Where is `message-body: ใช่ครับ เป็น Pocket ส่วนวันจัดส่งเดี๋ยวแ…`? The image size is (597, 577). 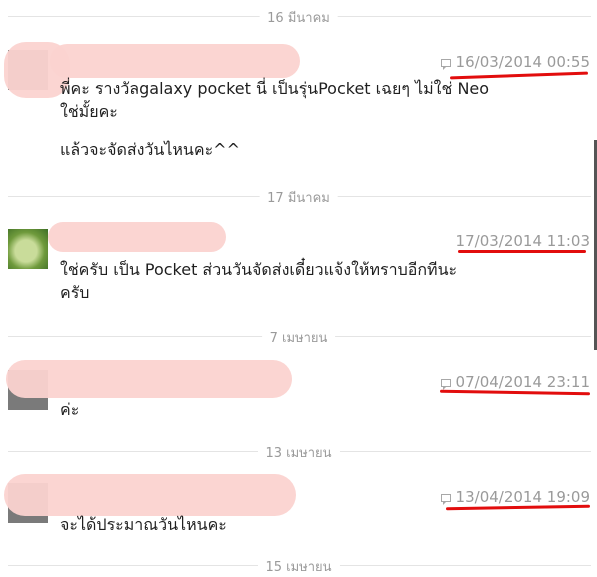 message-body: ใช่ครับ เป็น Pocket ส่วนวันจัดส่งเดี๋ยวแ… is located at coordinates (300, 281).